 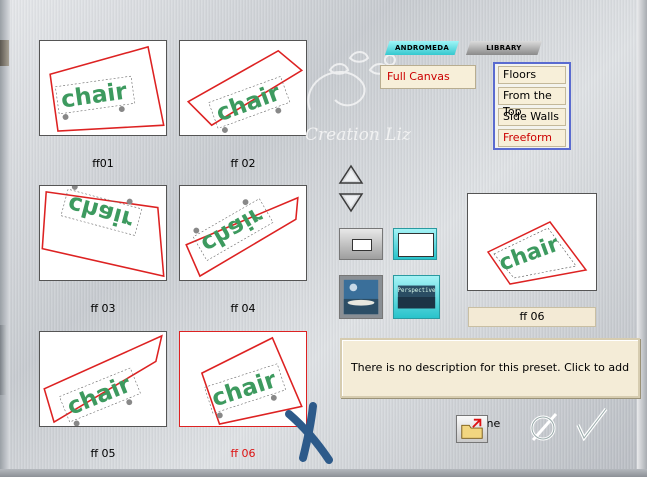 I want to click on window-right-edge, so click(x=642, y=238).